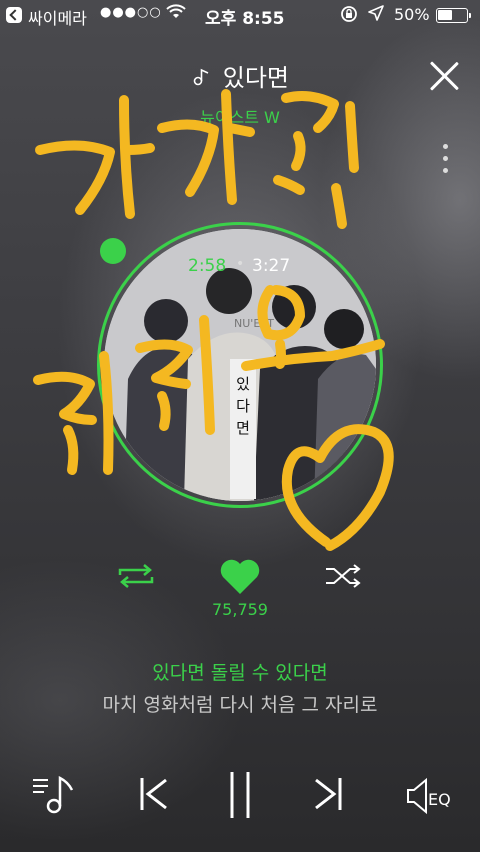 This screenshot has width=480, height=852. What do you see at coordinates (240, 703) in the screenshot?
I see `lyric-next-line: 마치 영화처럼 다시 처음 그 자리로` at bounding box center [240, 703].